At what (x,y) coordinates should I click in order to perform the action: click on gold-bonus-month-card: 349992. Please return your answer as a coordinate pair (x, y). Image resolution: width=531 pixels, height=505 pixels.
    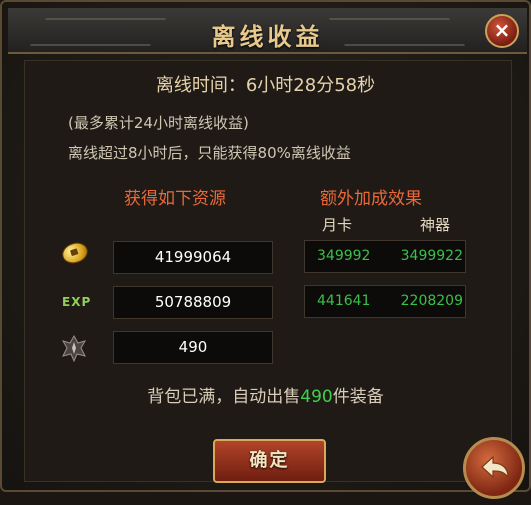
    Looking at the image, I should click on (344, 256).